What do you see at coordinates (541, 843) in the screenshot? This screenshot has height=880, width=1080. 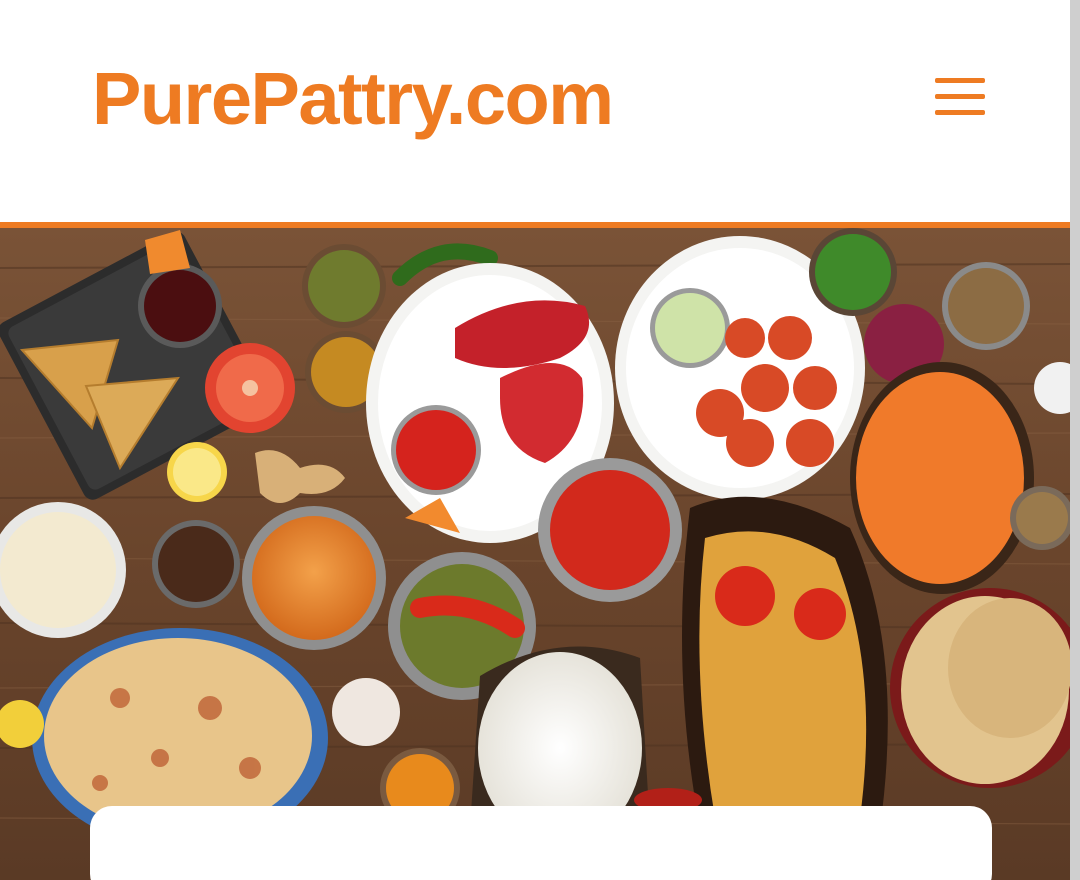 I see `content-card` at bounding box center [541, 843].